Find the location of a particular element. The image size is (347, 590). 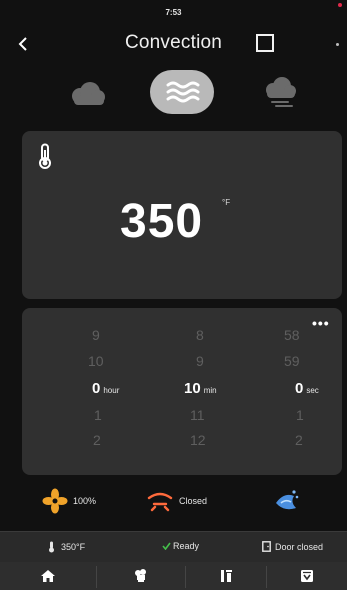

damper-control: Closed is located at coordinates (176, 501).